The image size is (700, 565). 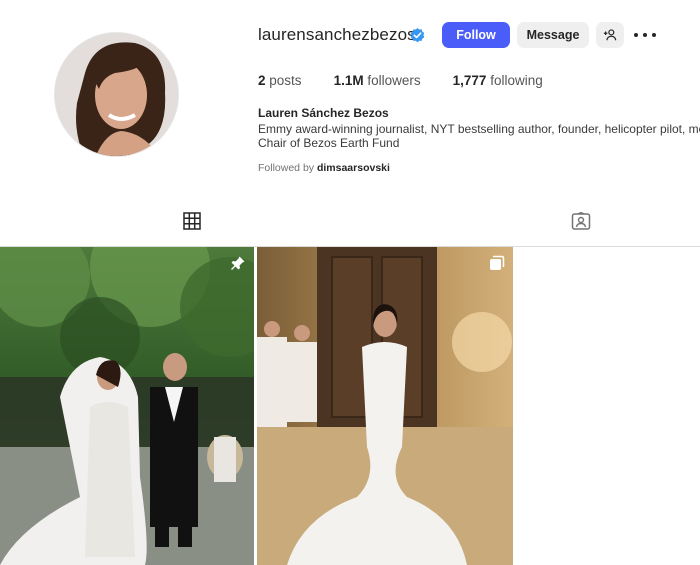 What do you see at coordinates (324, 168) in the screenshot?
I see `followed-by: Followed by dimsaarsovski` at bounding box center [324, 168].